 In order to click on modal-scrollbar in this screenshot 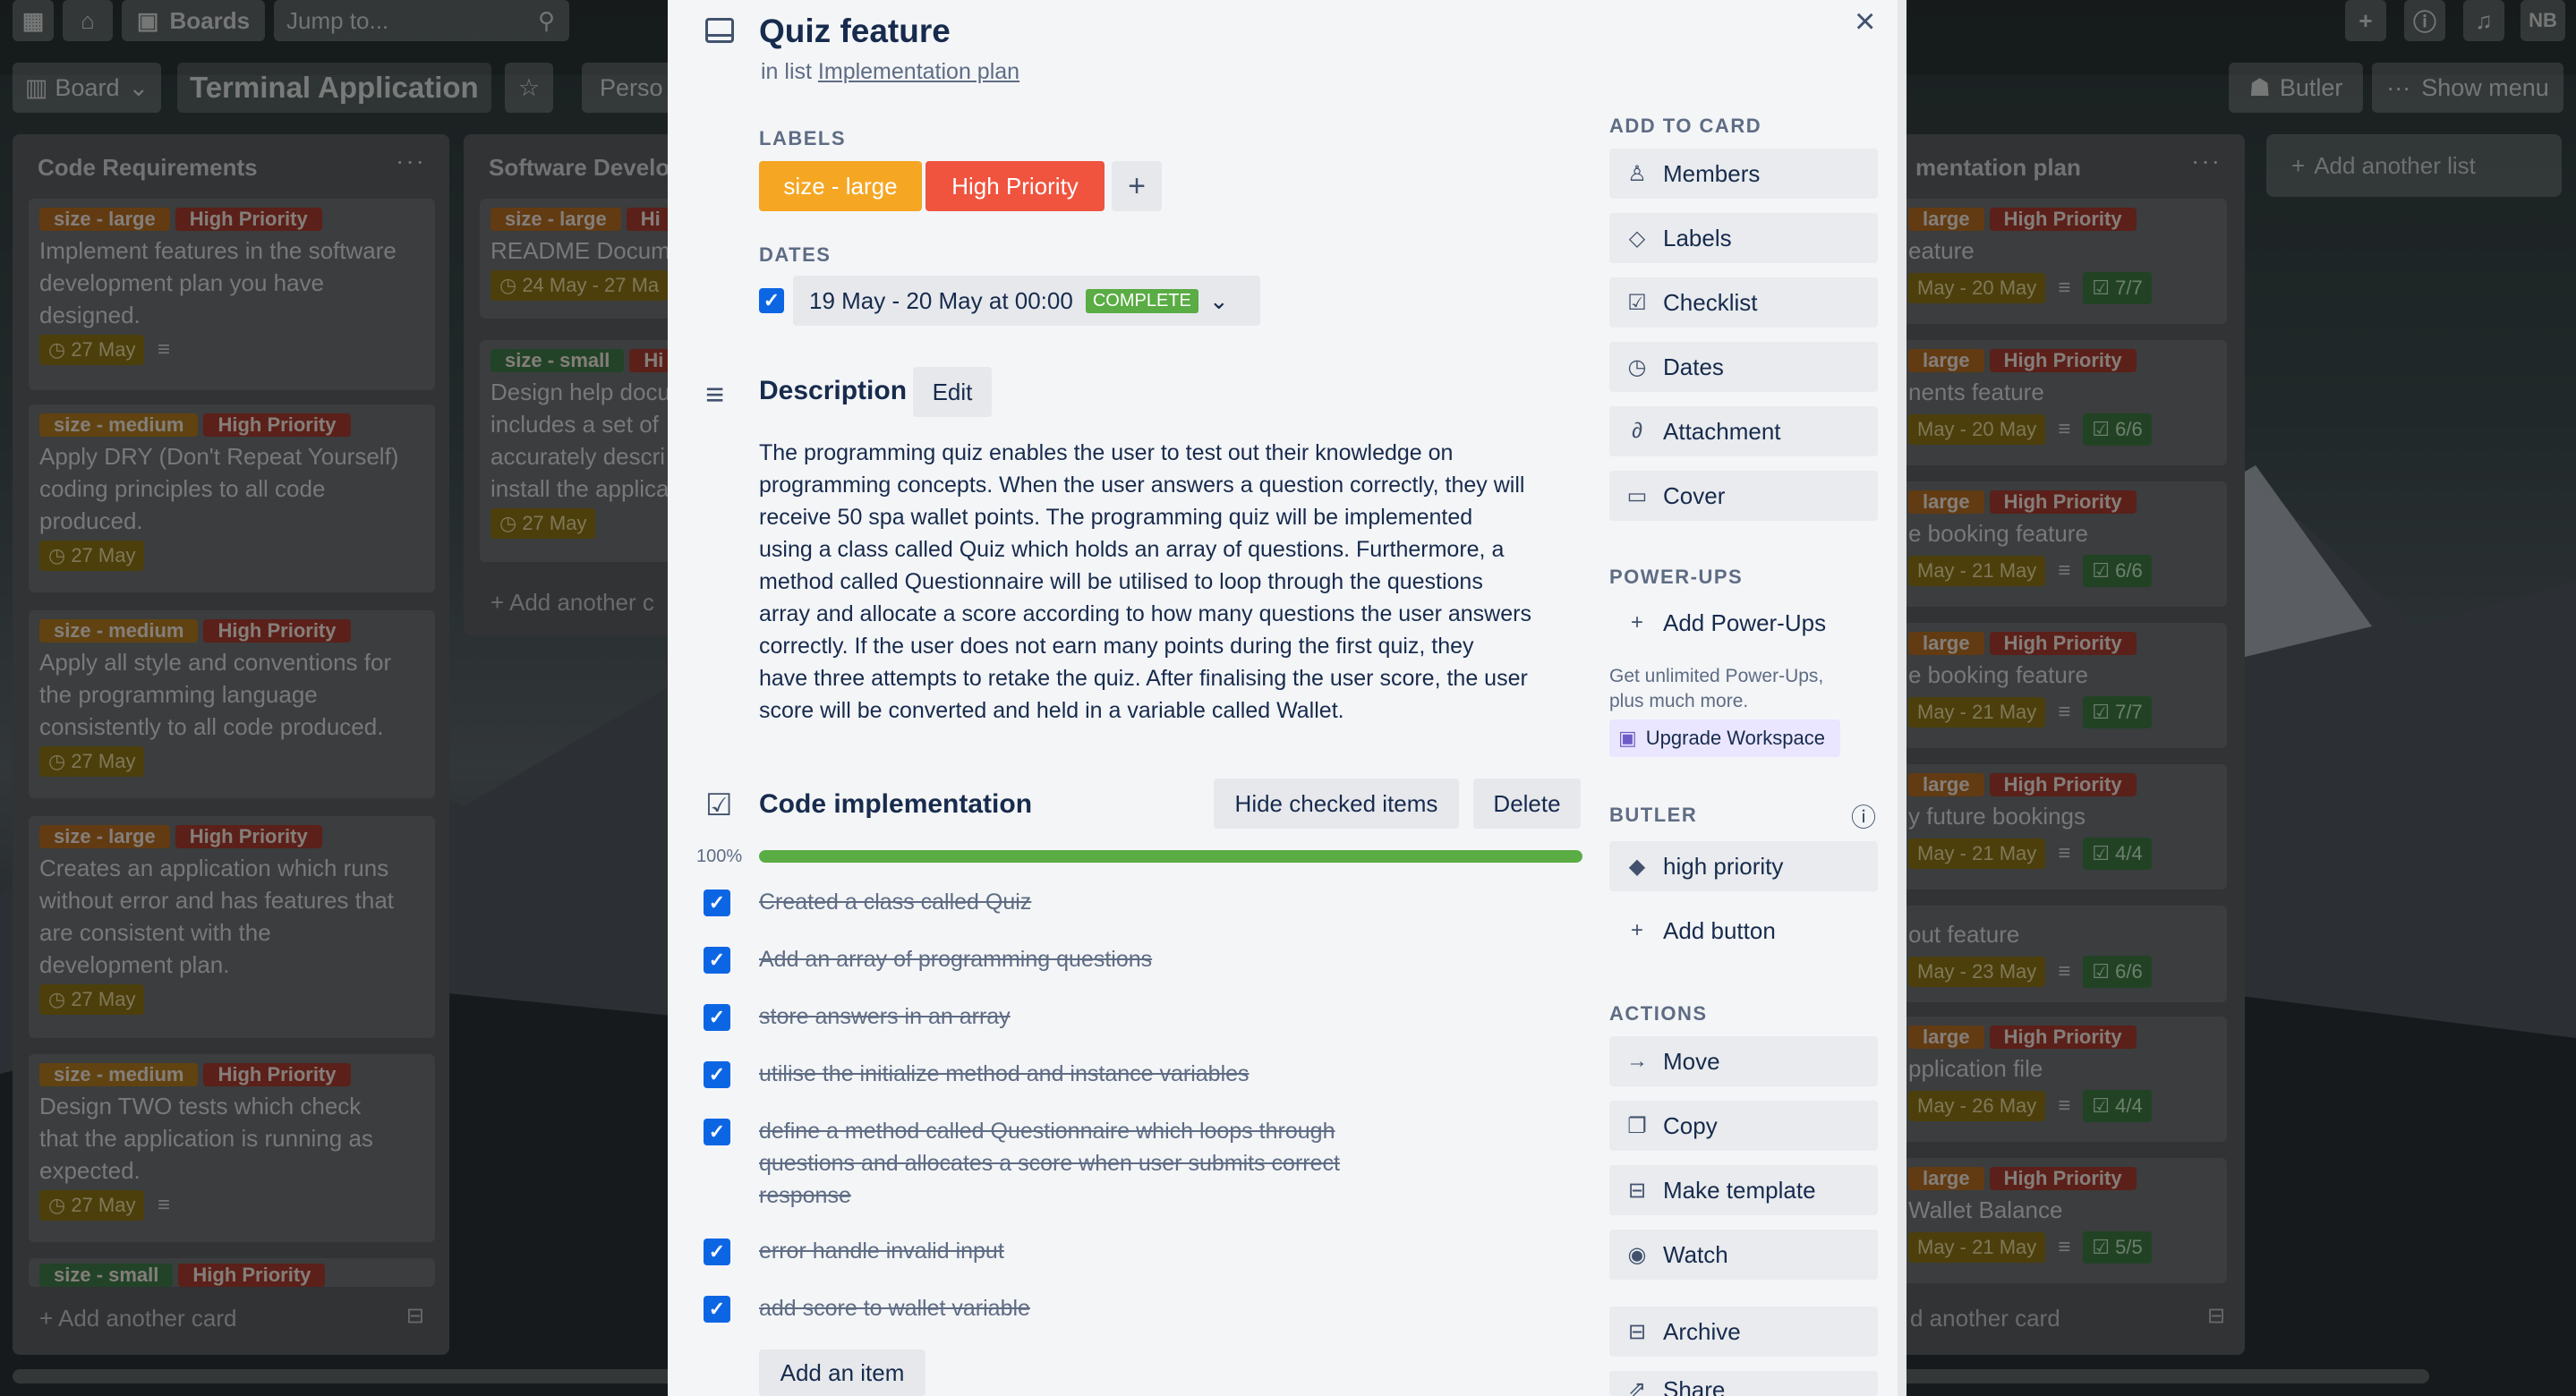, I will do `click(1902, 698)`.